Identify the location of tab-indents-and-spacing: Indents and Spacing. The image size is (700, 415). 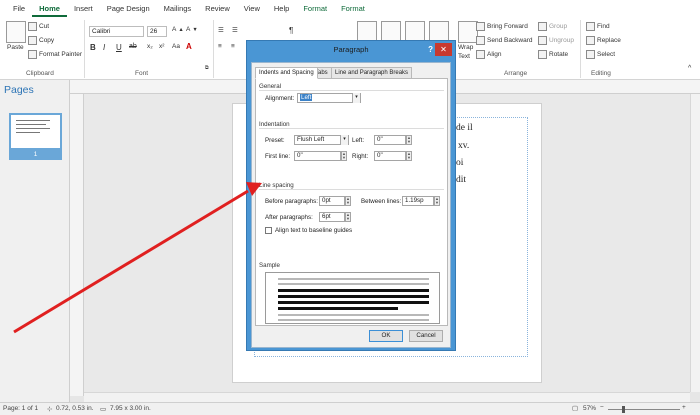
(286, 73).